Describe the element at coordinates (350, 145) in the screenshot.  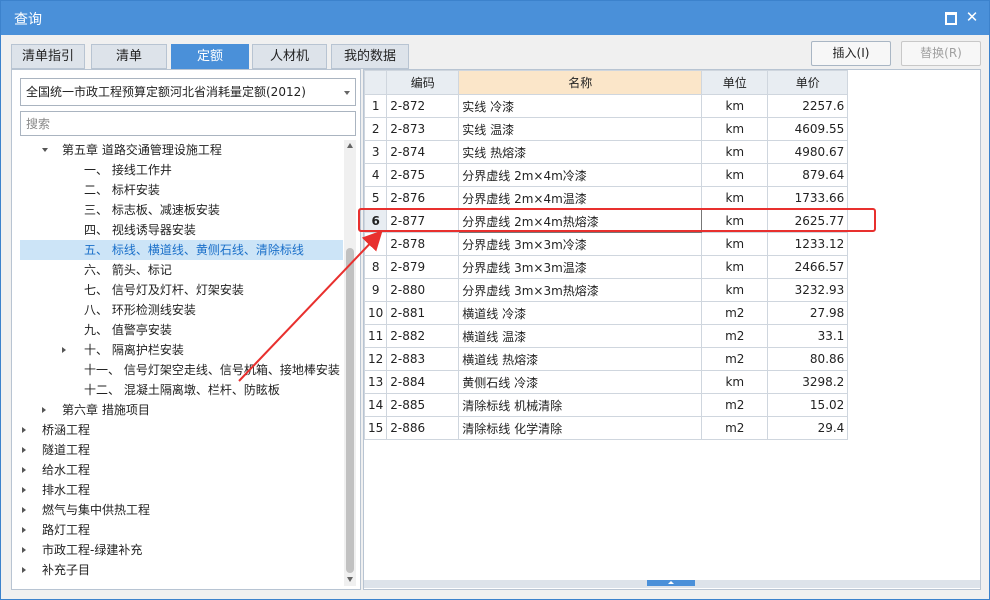
I see `scroll-up-icon` at that location.